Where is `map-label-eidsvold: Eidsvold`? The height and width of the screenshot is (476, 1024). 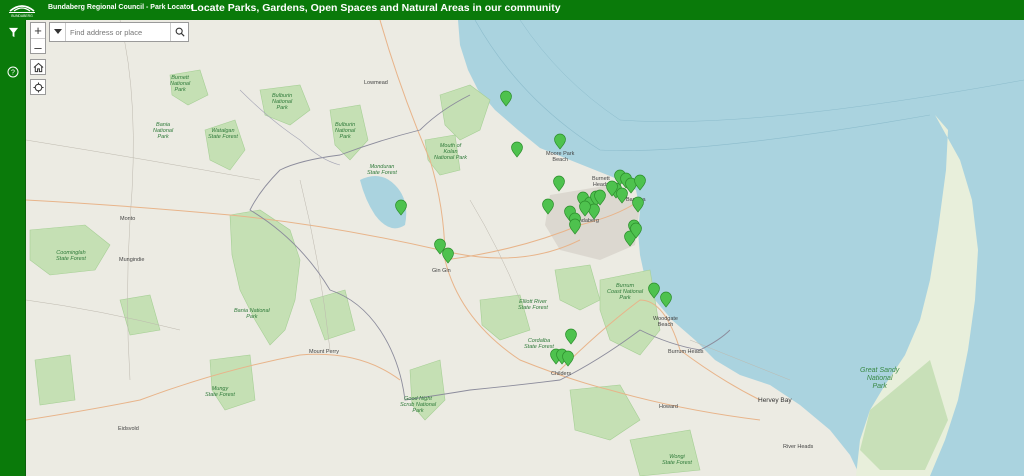 map-label-eidsvold: Eidsvold is located at coordinates (128, 429).